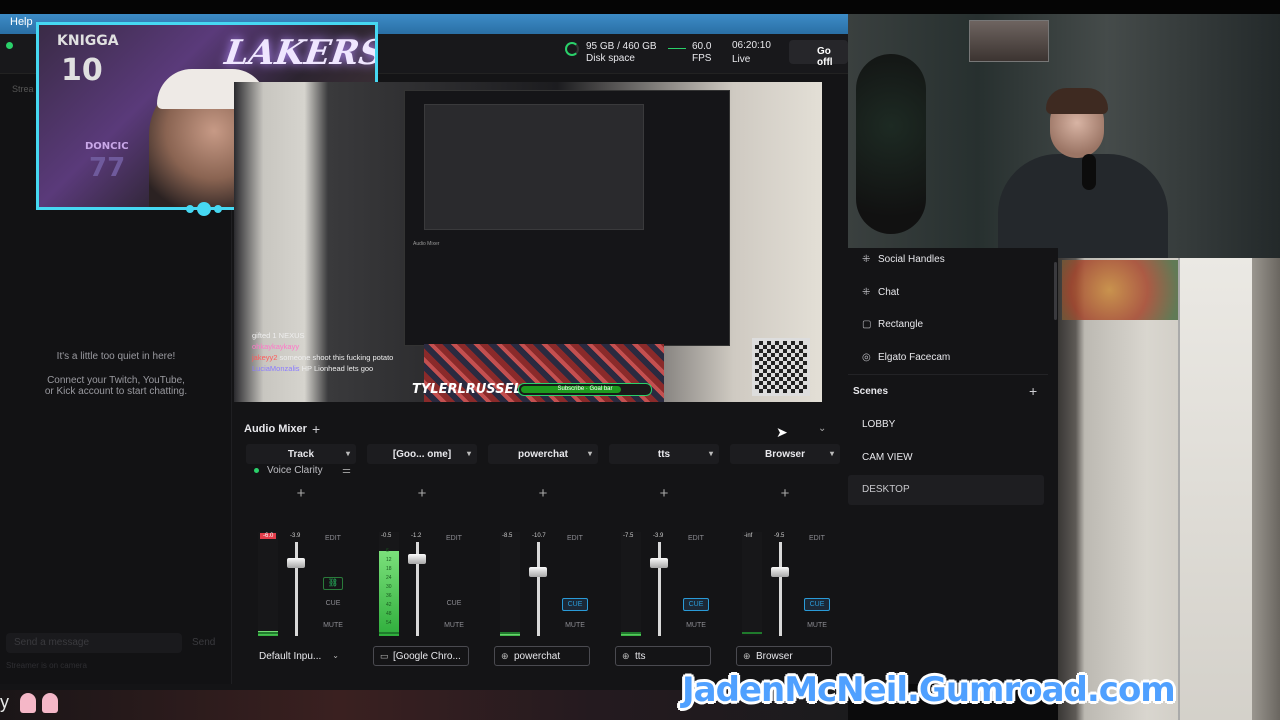 The height and width of the screenshot is (720, 1280). What do you see at coordinates (946, 425) in the screenshot?
I see `scene-lobby: LOBBY` at bounding box center [946, 425].